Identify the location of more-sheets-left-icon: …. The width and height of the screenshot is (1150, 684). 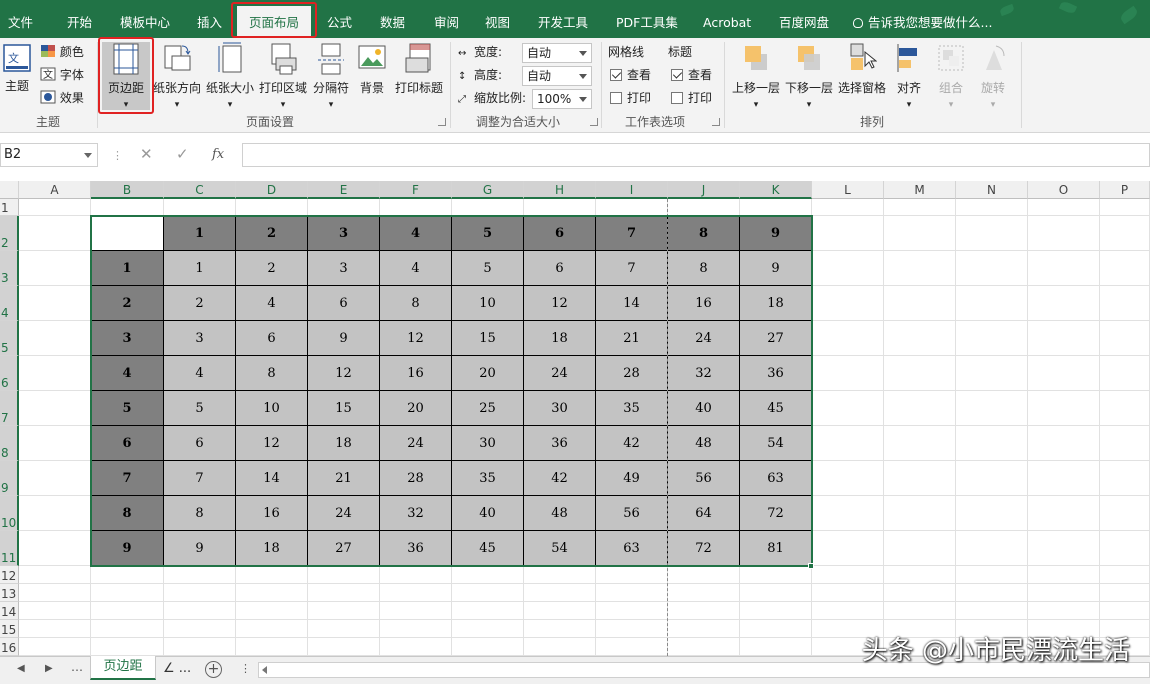
(77, 667).